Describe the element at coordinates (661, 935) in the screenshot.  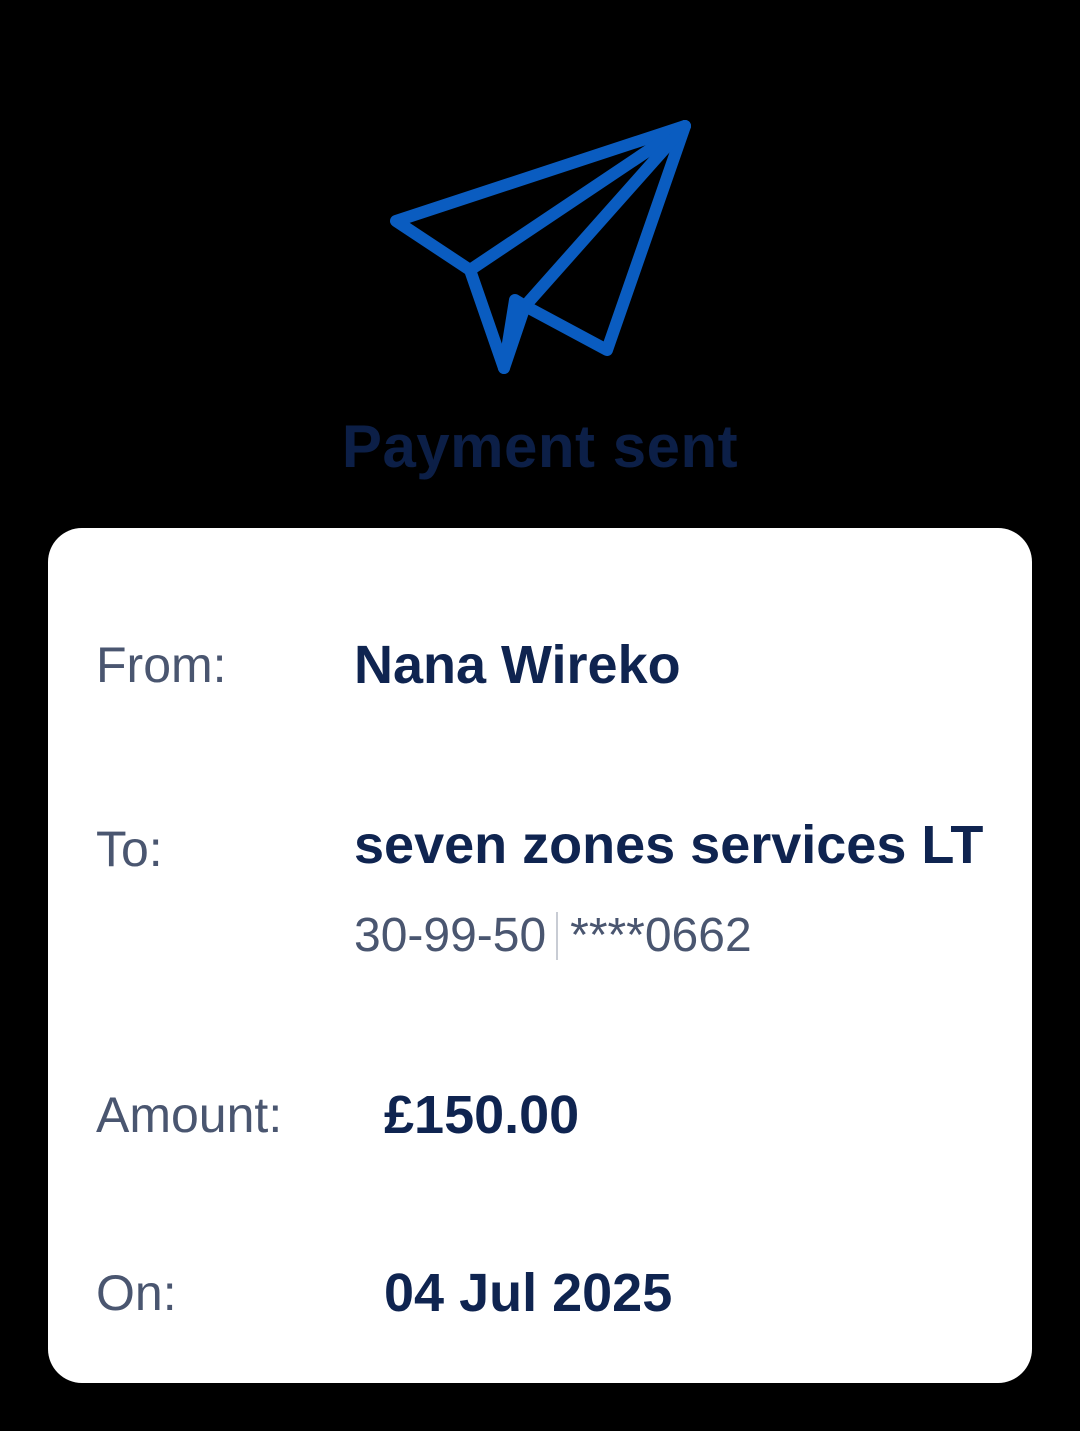
I see `account-number: ****0662` at that location.